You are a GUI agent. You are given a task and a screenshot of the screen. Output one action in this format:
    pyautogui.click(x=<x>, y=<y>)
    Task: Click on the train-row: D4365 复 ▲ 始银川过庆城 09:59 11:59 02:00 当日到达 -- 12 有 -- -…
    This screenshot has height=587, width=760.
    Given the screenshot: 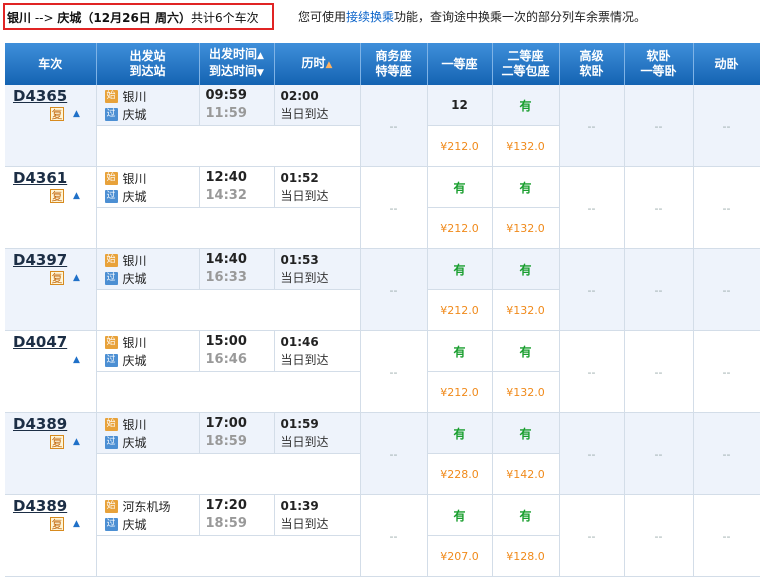 What is the action you would take?
    pyautogui.click(x=382, y=126)
    